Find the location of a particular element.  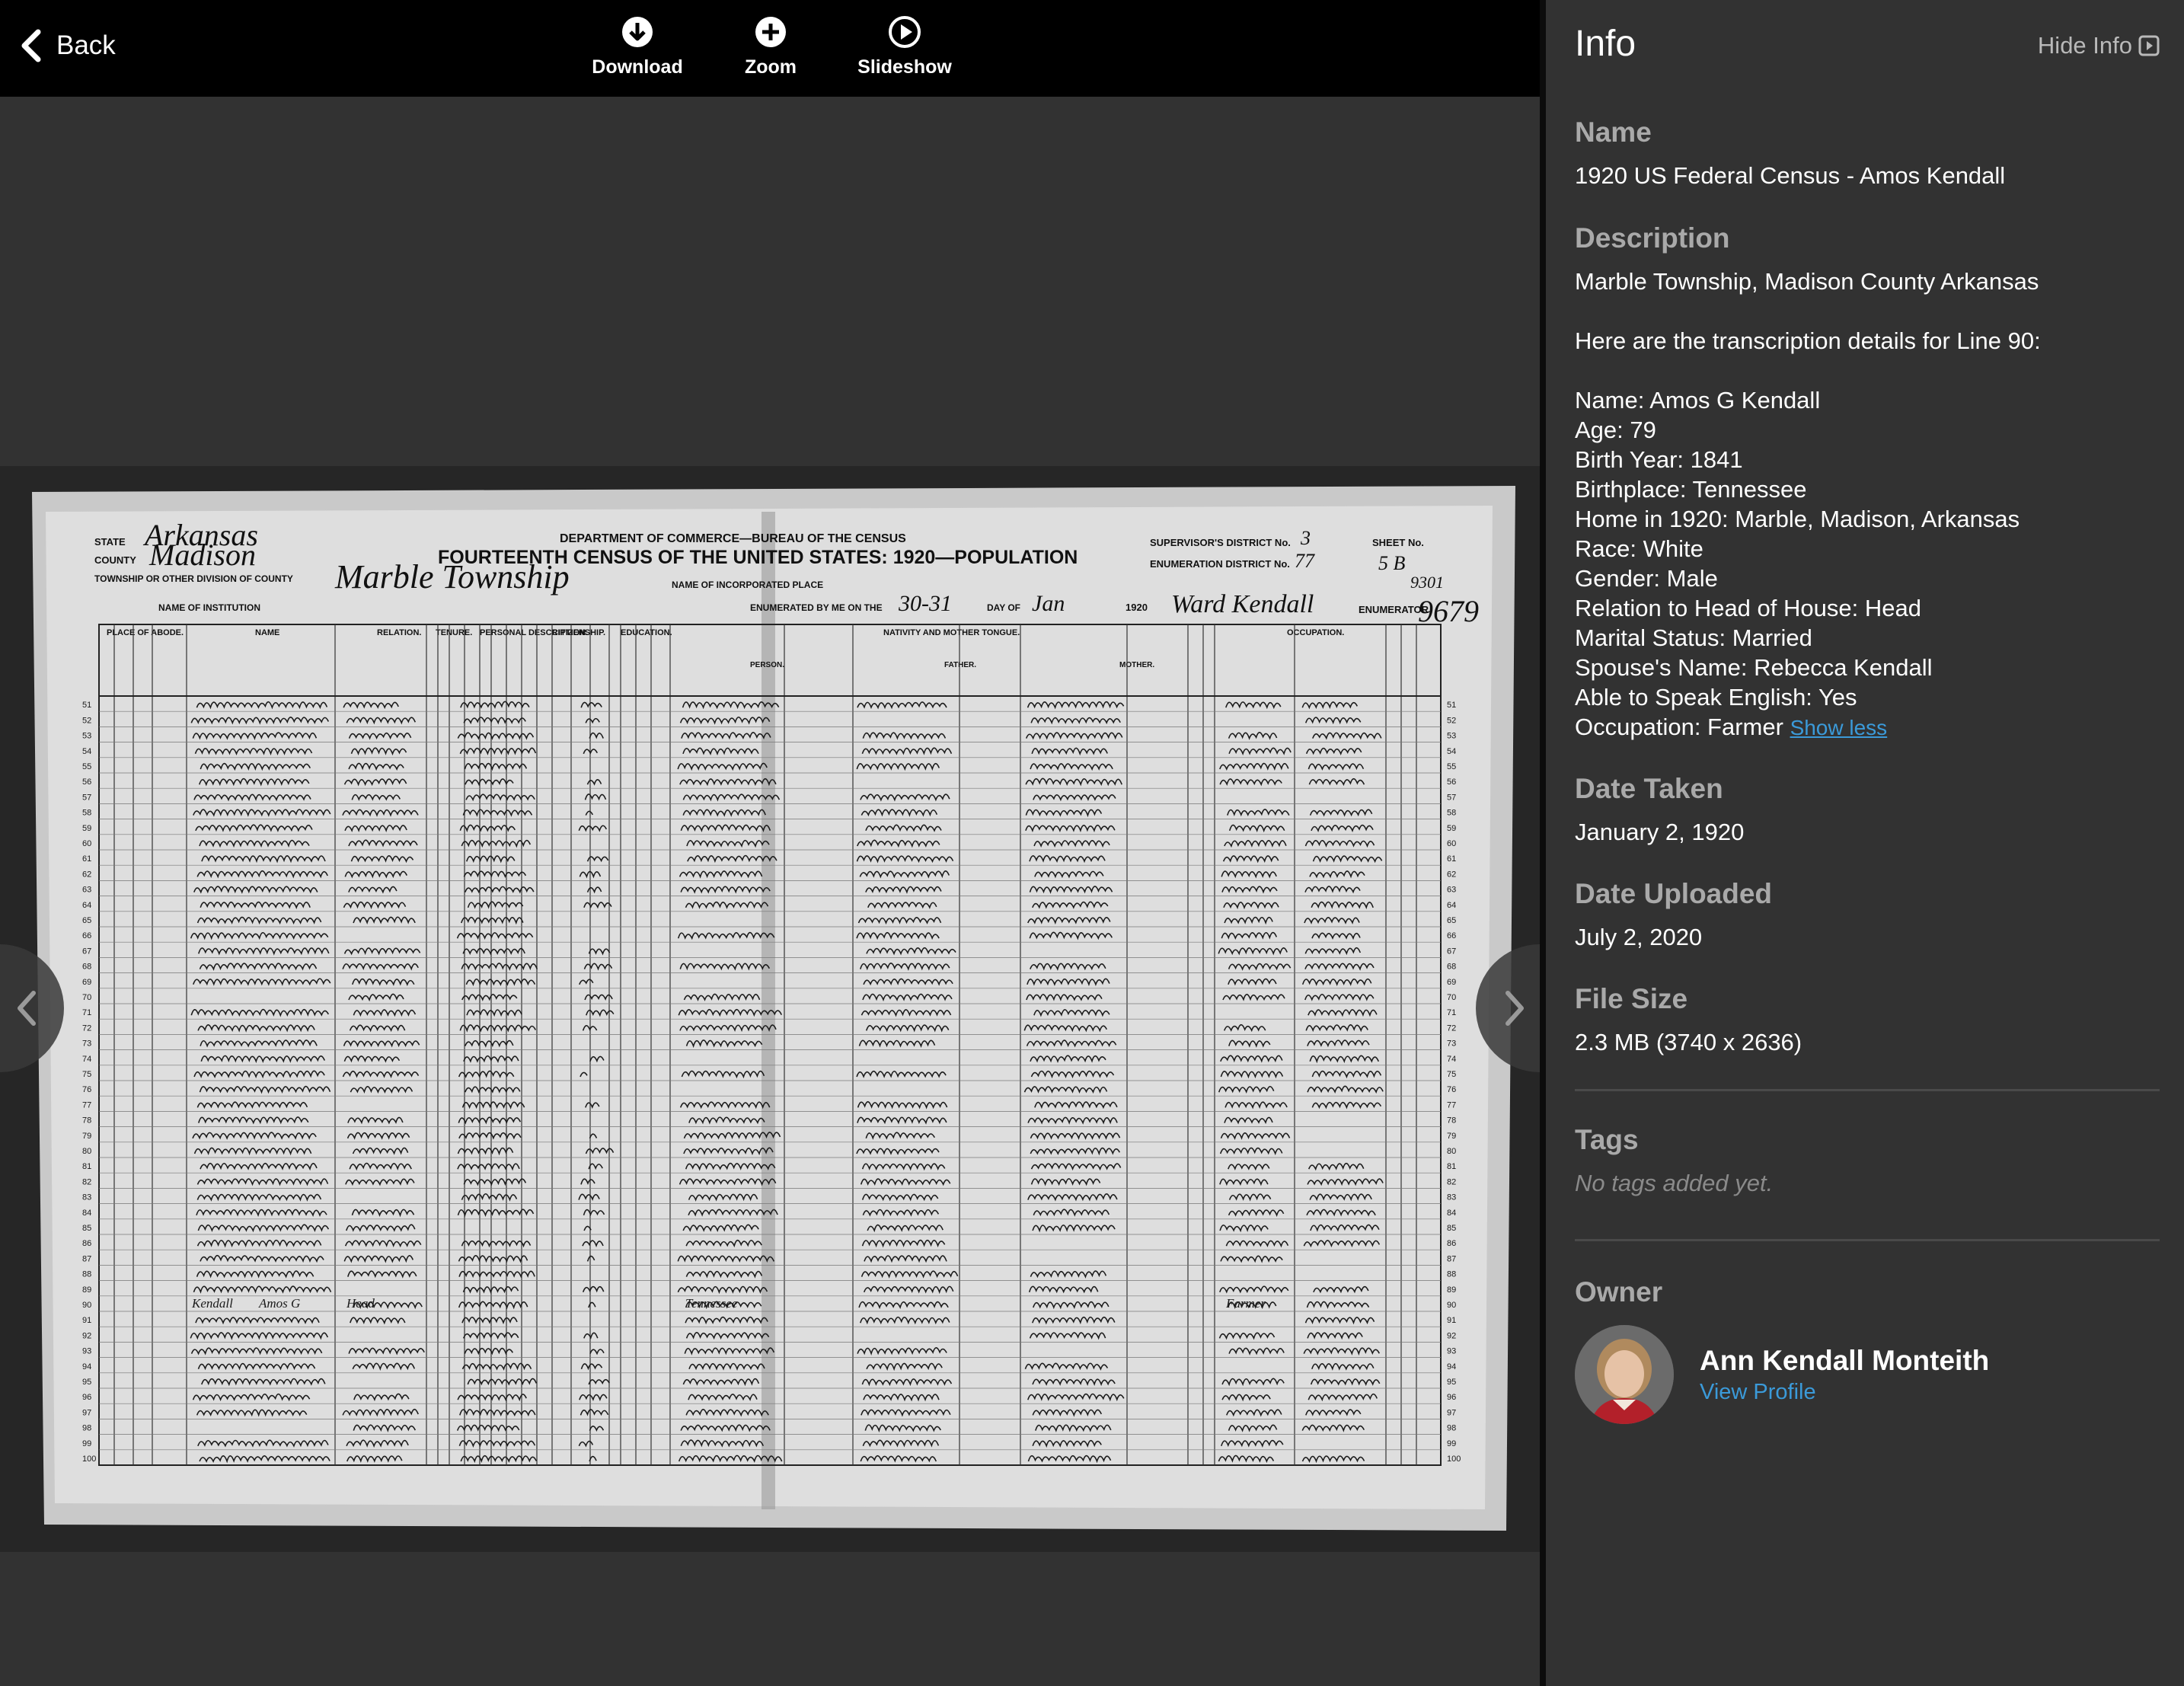

owner-info: Ann Kendall Monteith View Profile is located at coordinates (1845, 1375).